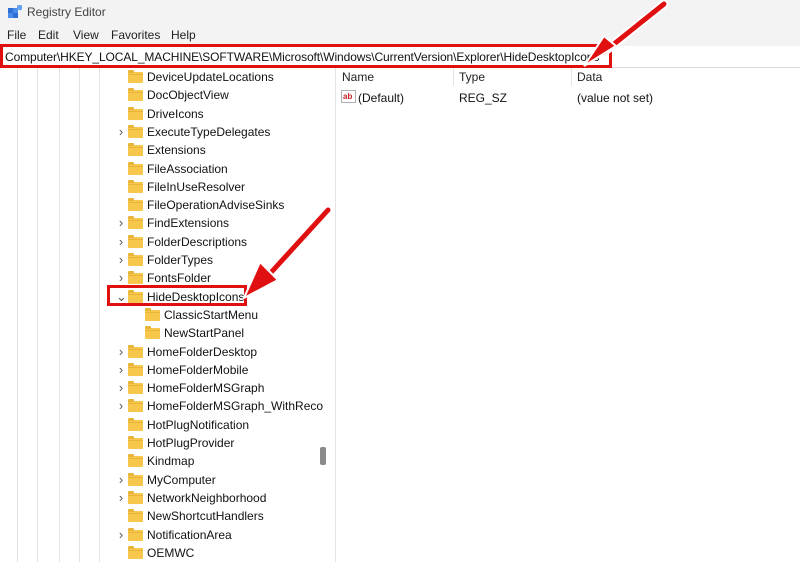  What do you see at coordinates (175, 113) in the screenshot?
I see `tree-item-label: DriveIcons` at bounding box center [175, 113].